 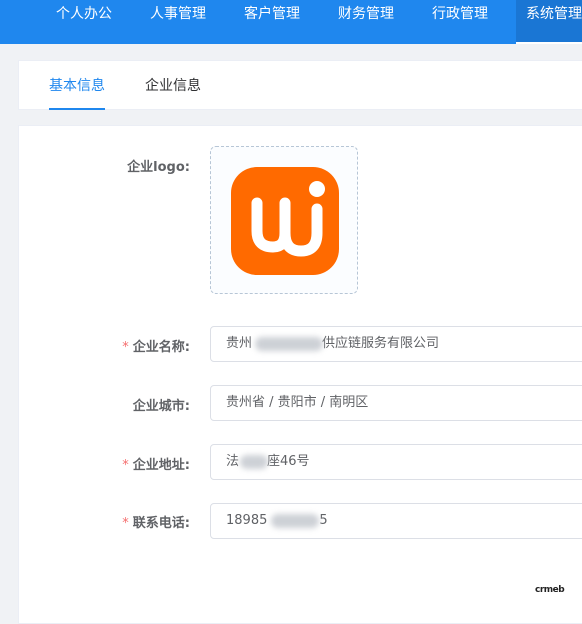 I want to click on tab-company-info: 企业信息, so click(x=173, y=85).